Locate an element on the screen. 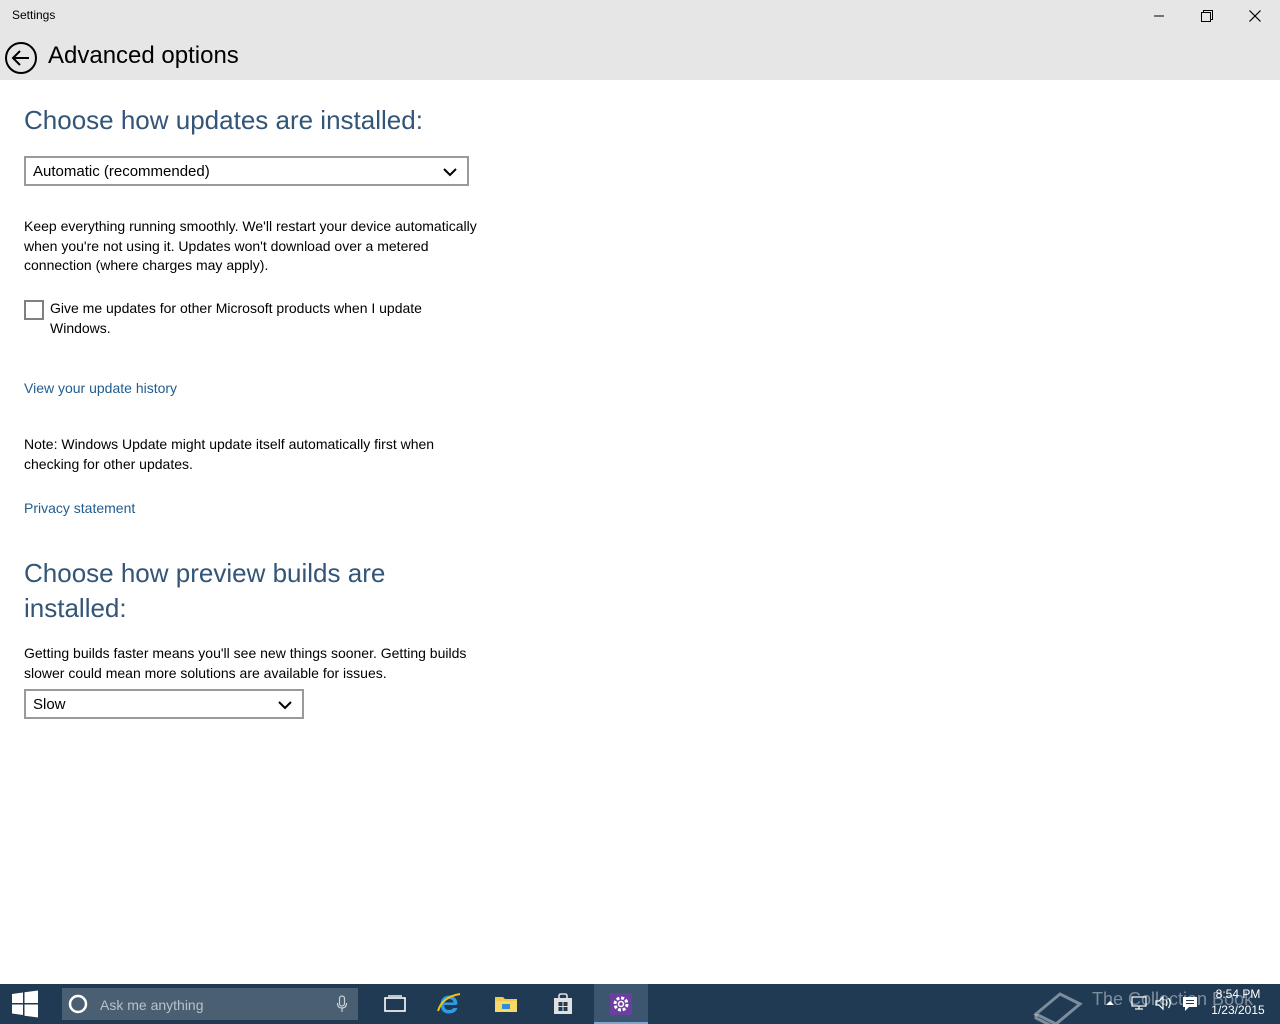 The image size is (1280, 1024). action-center-icon is located at coordinates (1190, 1004).